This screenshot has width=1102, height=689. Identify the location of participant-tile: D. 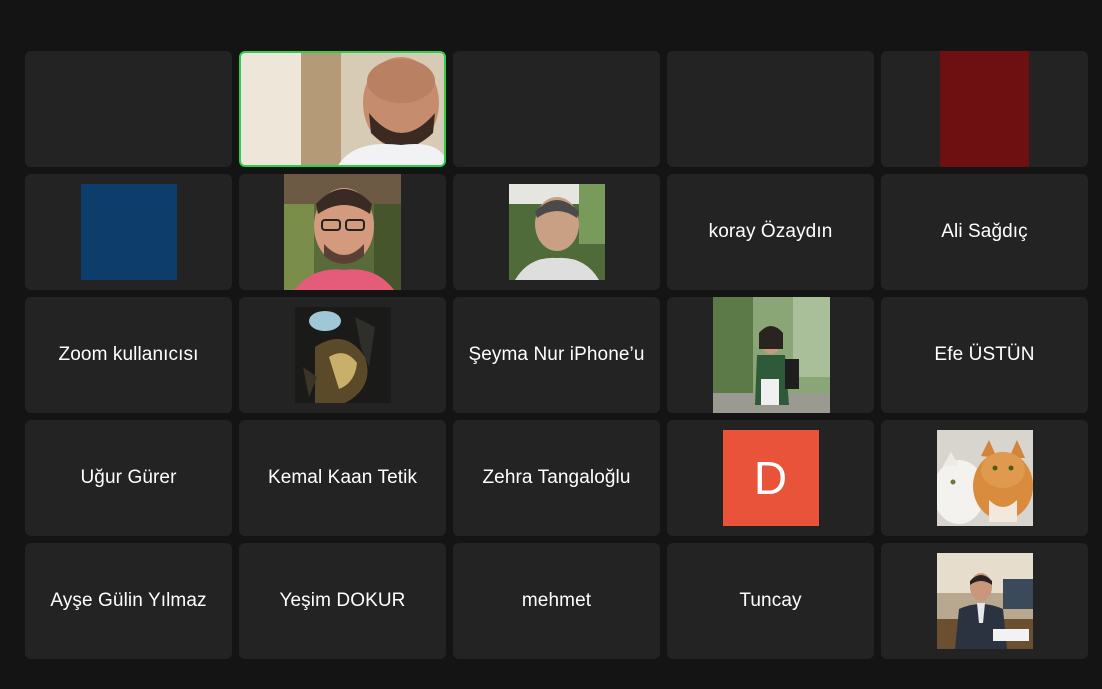
(770, 478).